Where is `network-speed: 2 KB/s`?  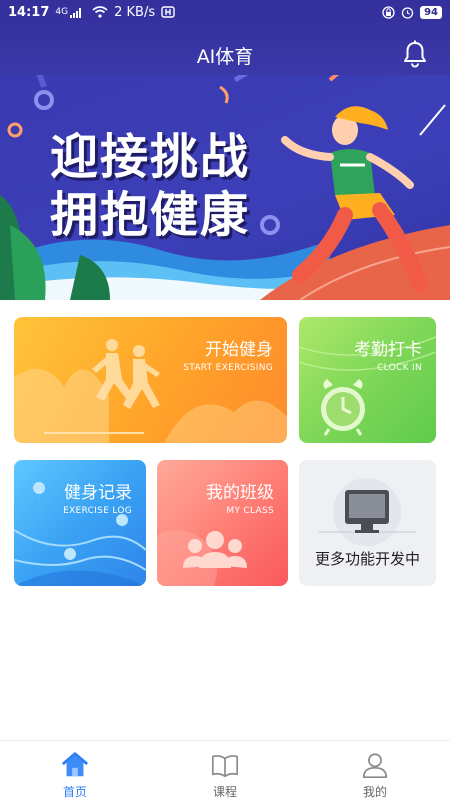 network-speed: 2 KB/s is located at coordinates (135, 12).